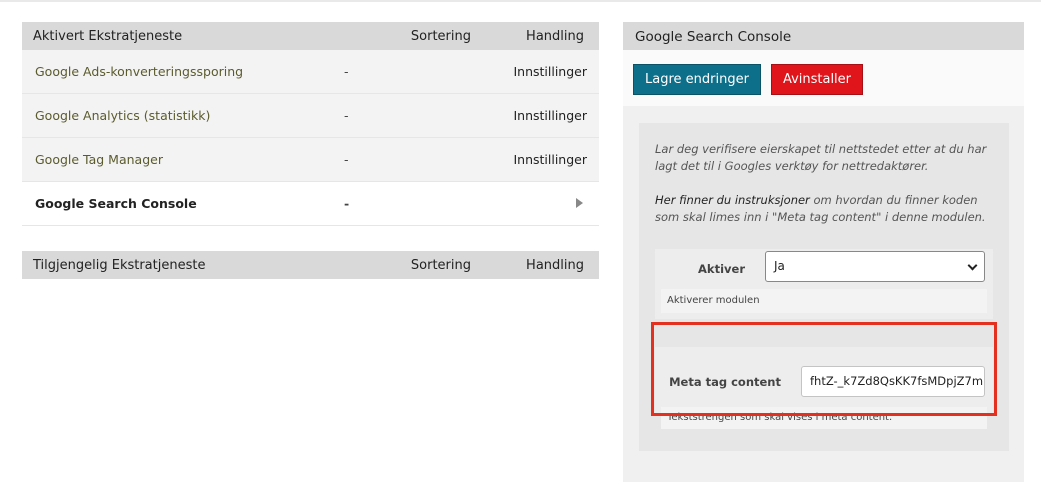 This screenshot has width=1041, height=500. I want to click on panel-toolbar: Lagre endringer Avinstaller, so click(823, 78).